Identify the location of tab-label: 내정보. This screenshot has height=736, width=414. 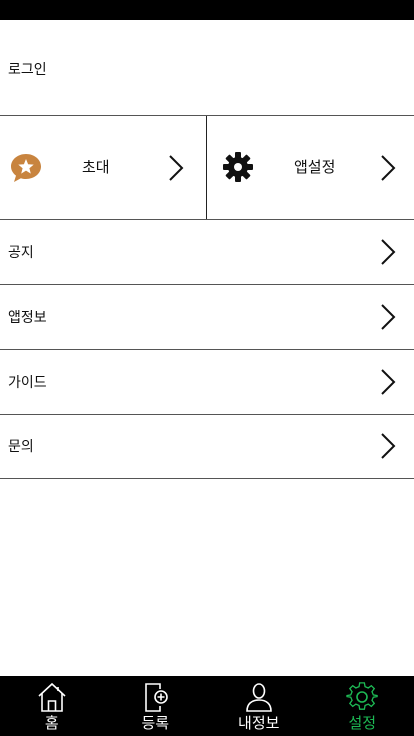
(259, 723).